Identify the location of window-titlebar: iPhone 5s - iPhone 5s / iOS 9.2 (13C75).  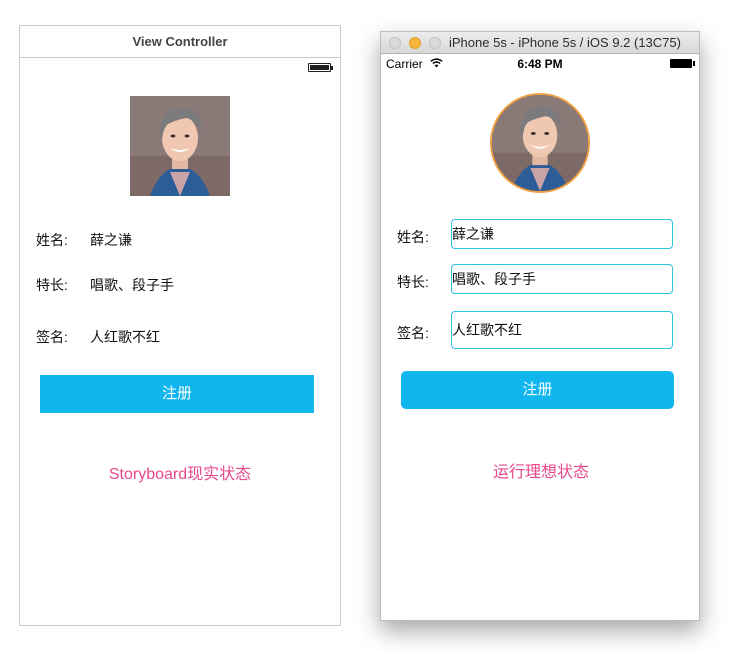
(540, 43).